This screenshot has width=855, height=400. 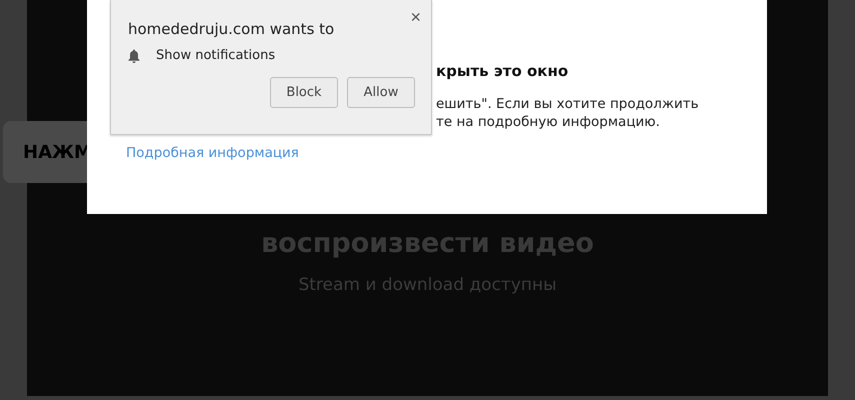 What do you see at coordinates (134, 55) in the screenshot?
I see `bell-icon` at bounding box center [134, 55].